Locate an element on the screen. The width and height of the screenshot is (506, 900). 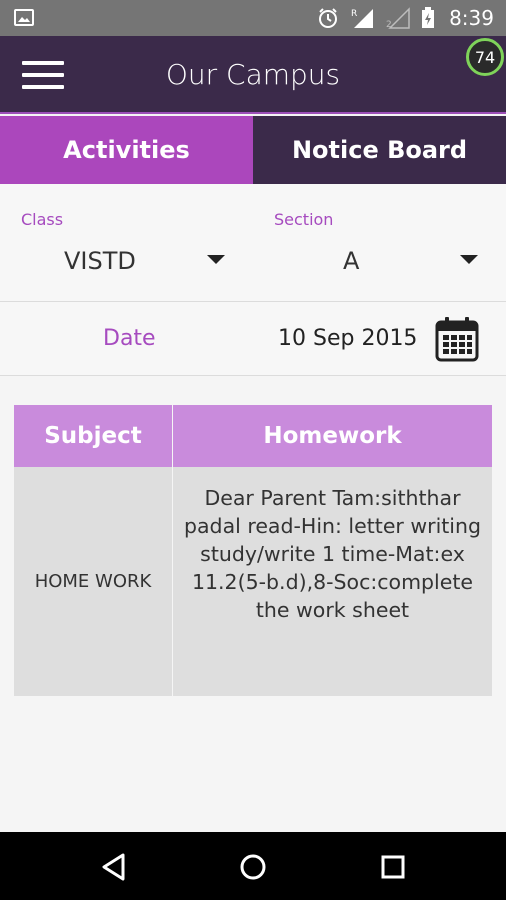
app-bar: Our Campus 74 is located at coordinates (253, 75).